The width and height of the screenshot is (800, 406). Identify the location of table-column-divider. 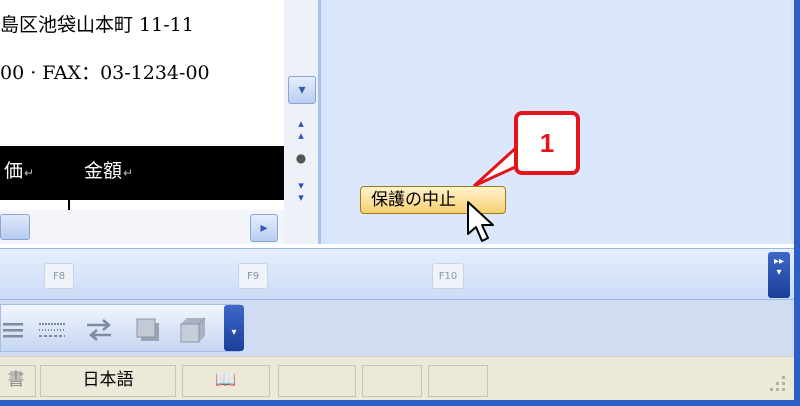
(69, 178).